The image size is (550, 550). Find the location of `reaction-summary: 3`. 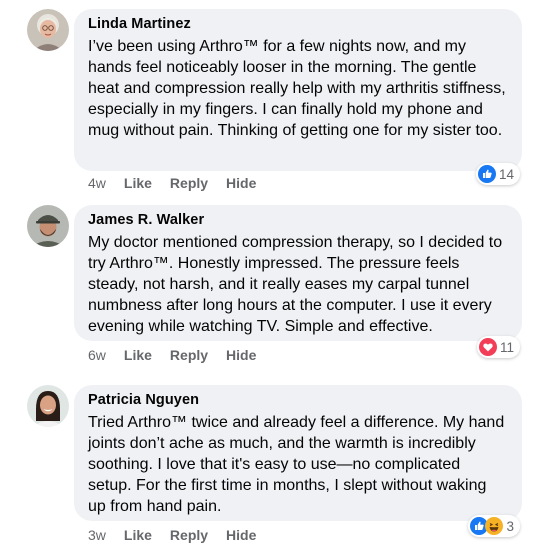

reaction-summary: 3 is located at coordinates (494, 526).